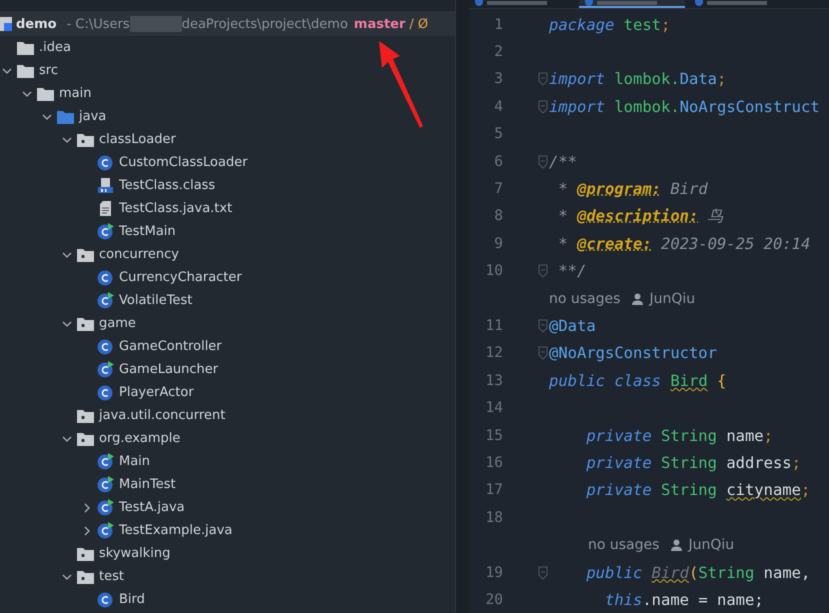  What do you see at coordinates (697, 573) in the screenshot?
I see `code-line: public Bird(String name,` at bounding box center [697, 573].